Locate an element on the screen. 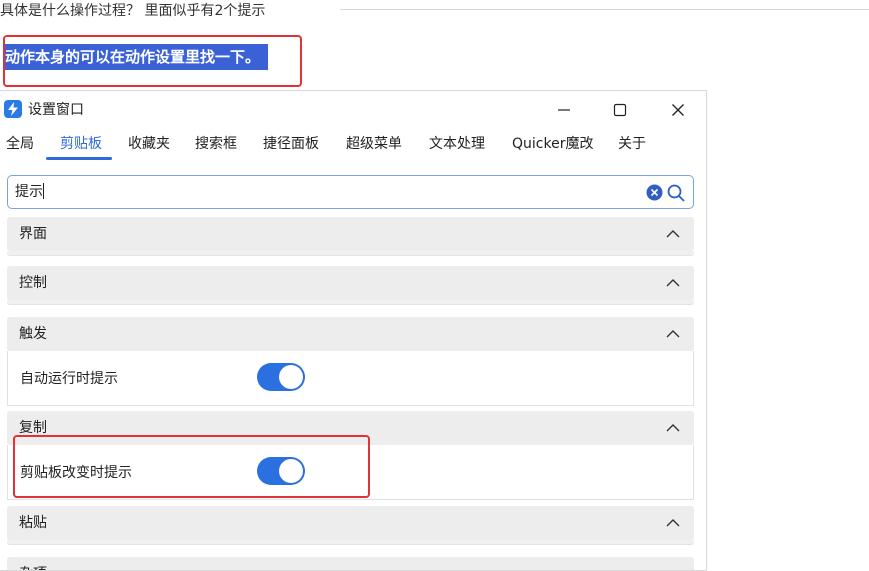 The image size is (869, 571). maximize-button is located at coordinates (620, 110).